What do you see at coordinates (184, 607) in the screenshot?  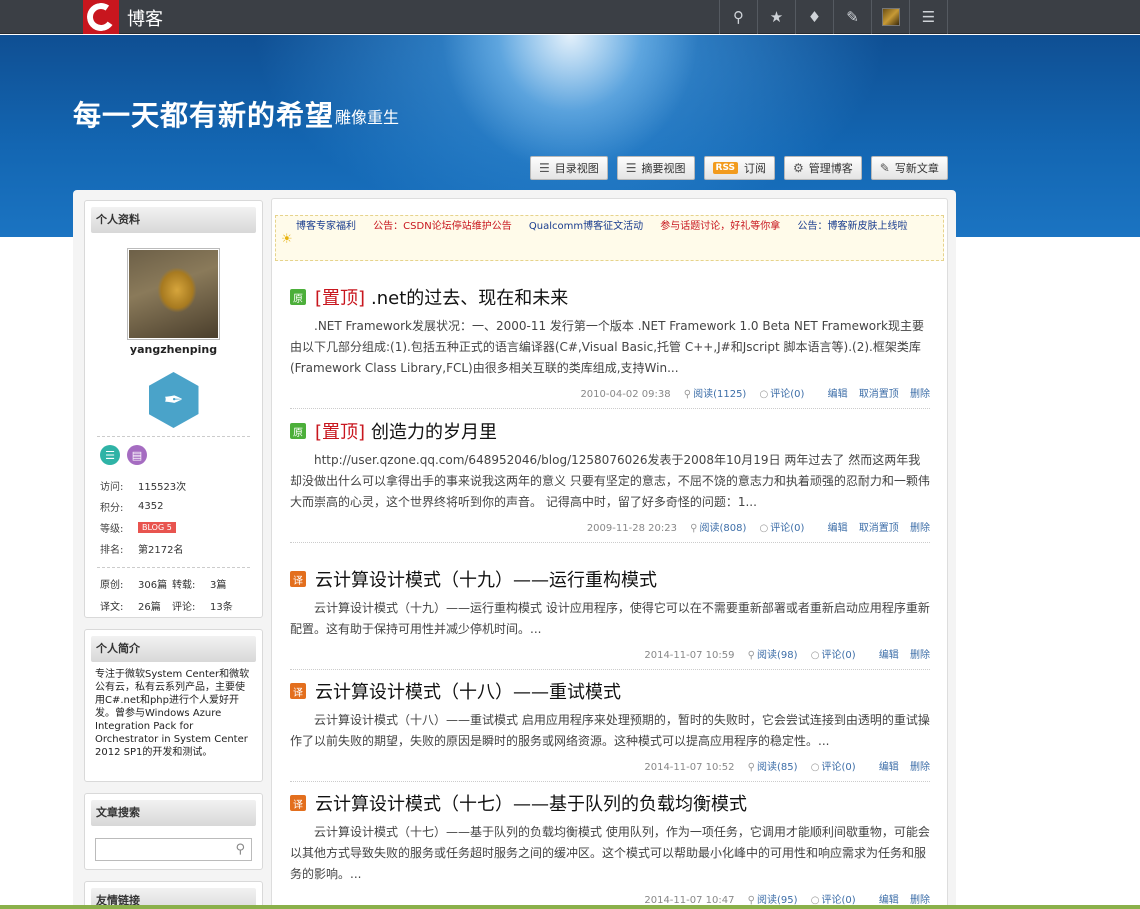 I see `comments-label: 评论:` at bounding box center [184, 607].